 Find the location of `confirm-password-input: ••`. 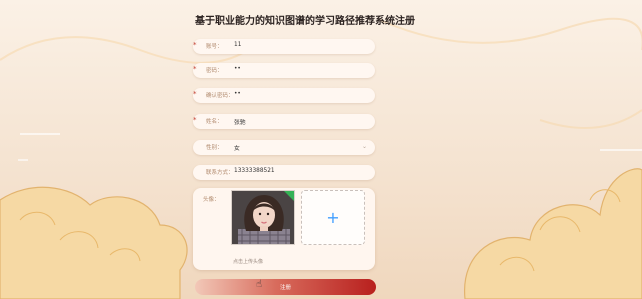

confirm-password-input: •• is located at coordinates (237, 94).